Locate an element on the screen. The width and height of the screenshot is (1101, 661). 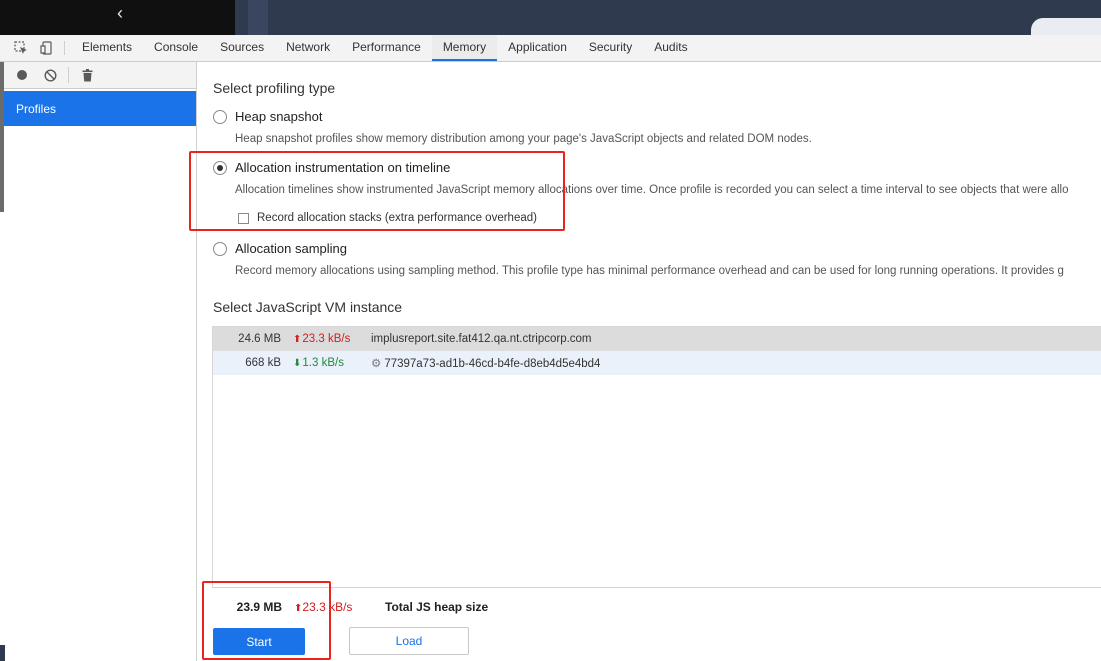
vm-heap-size: 24.6 MB is located at coordinates (259, 339).